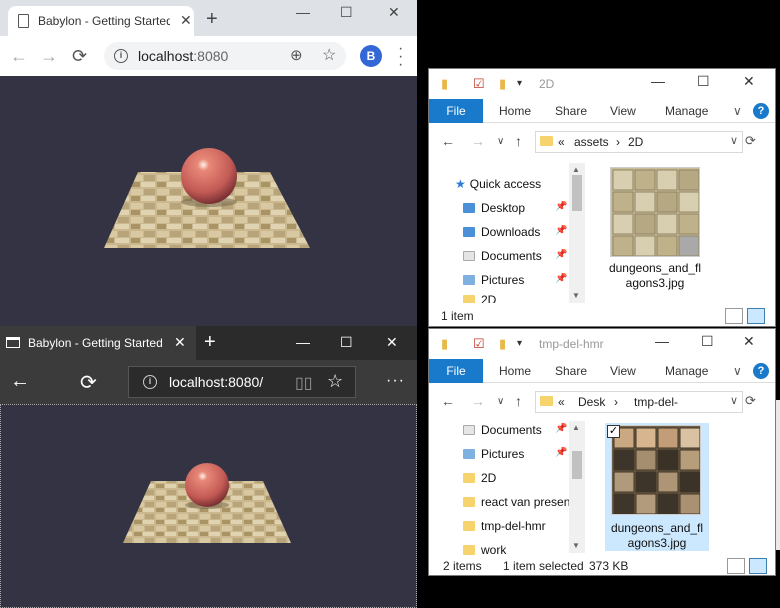 The width and height of the screenshot is (780, 608). What do you see at coordinates (371, 56) in the screenshot?
I see `avatar: B` at bounding box center [371, 56].